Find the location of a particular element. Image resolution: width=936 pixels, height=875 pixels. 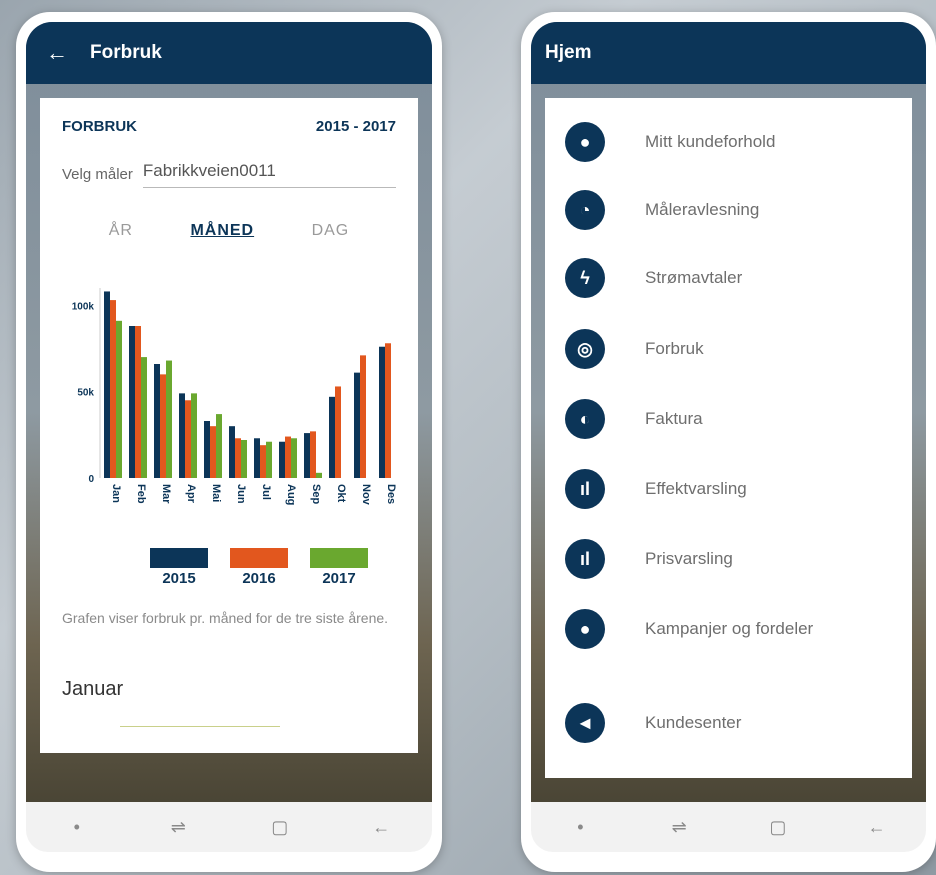

bar-2017-feb is located at coordinates (144, 417).